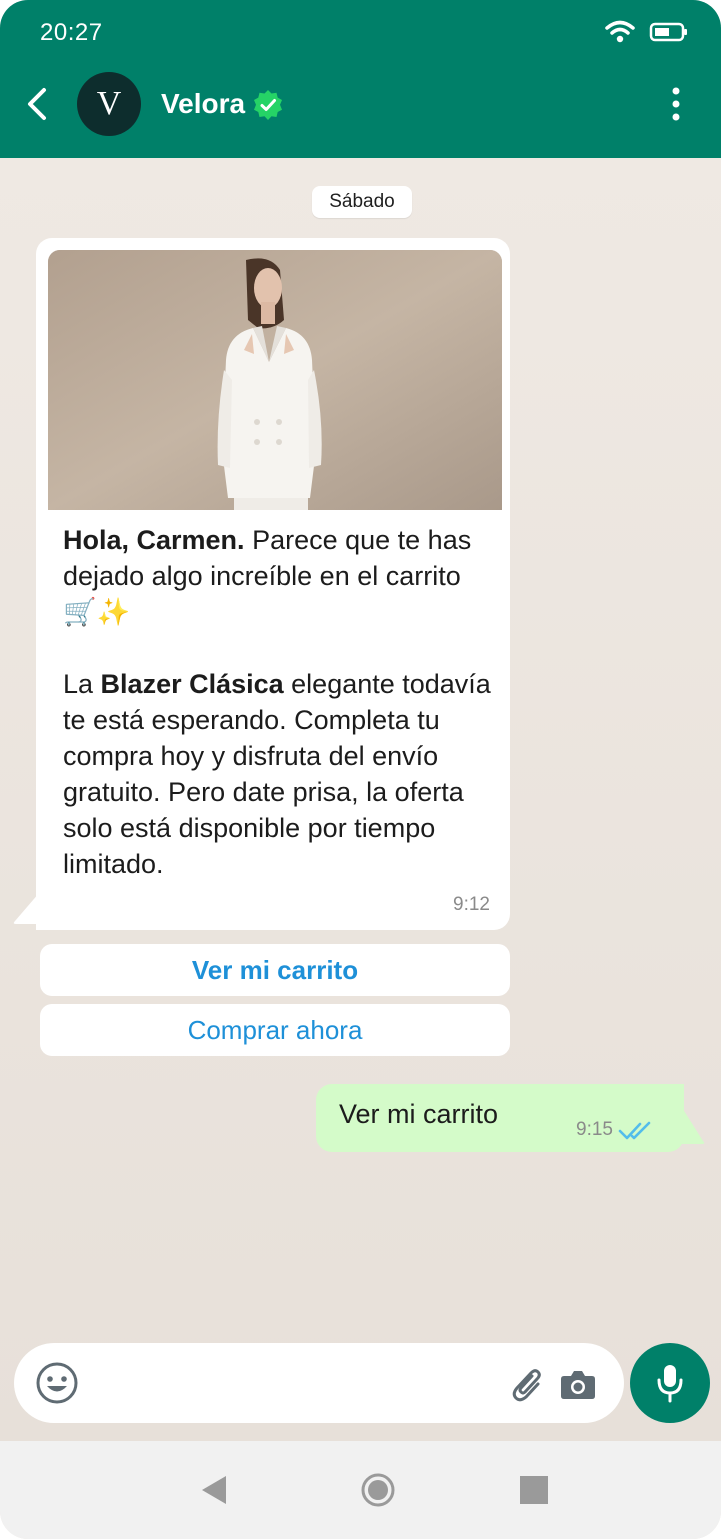 Image resolution: width=721 pixels, height=1539 pixels. What do you see at coordinates (676, 104) in the screenshot?
I see `more-options-icon` at bounding box center [676, 104].